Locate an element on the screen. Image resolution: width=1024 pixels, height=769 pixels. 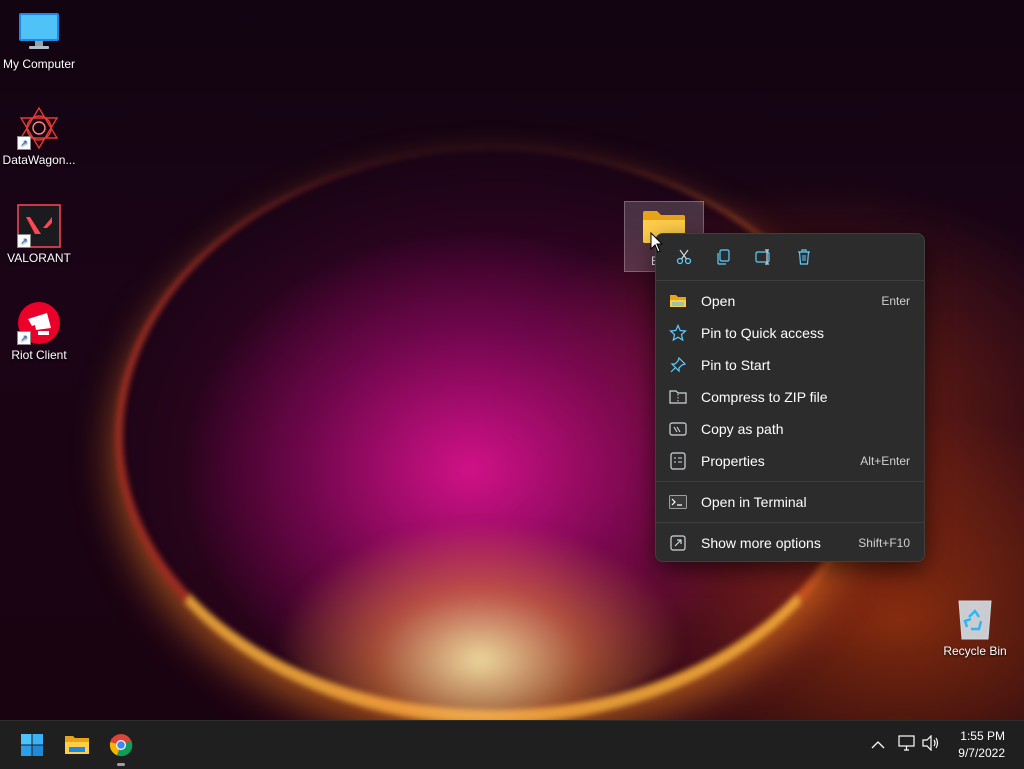
menu-item-label: Pin to Start is located at coordinates (736, 365).